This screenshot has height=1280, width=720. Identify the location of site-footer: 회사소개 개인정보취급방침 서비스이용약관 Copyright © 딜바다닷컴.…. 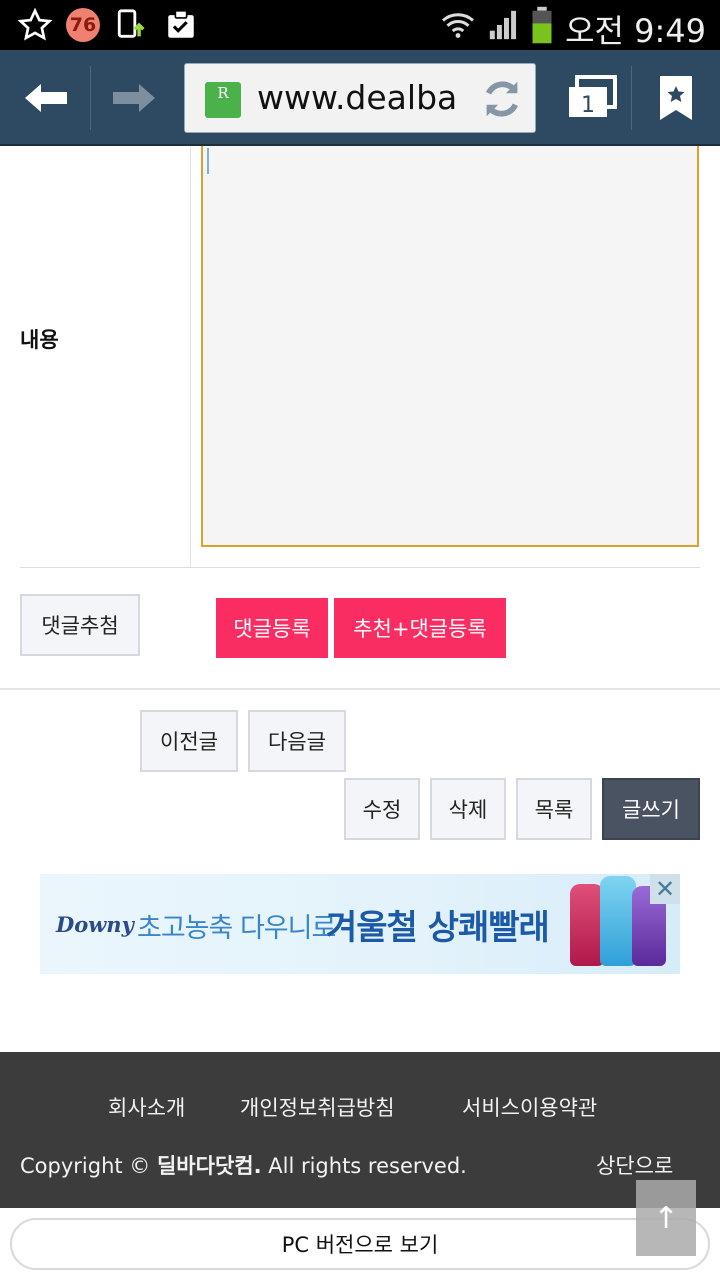
(360, 1130).